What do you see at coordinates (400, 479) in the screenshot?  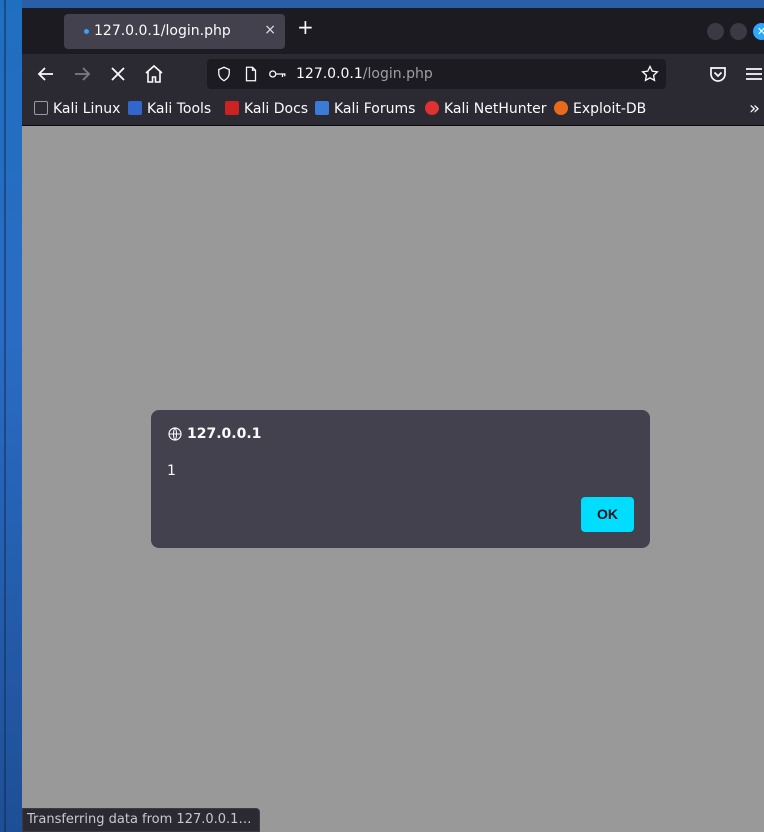 I see `alert-dialog: 127.0.0.1 1 OK` at bounding box center [400, 479].